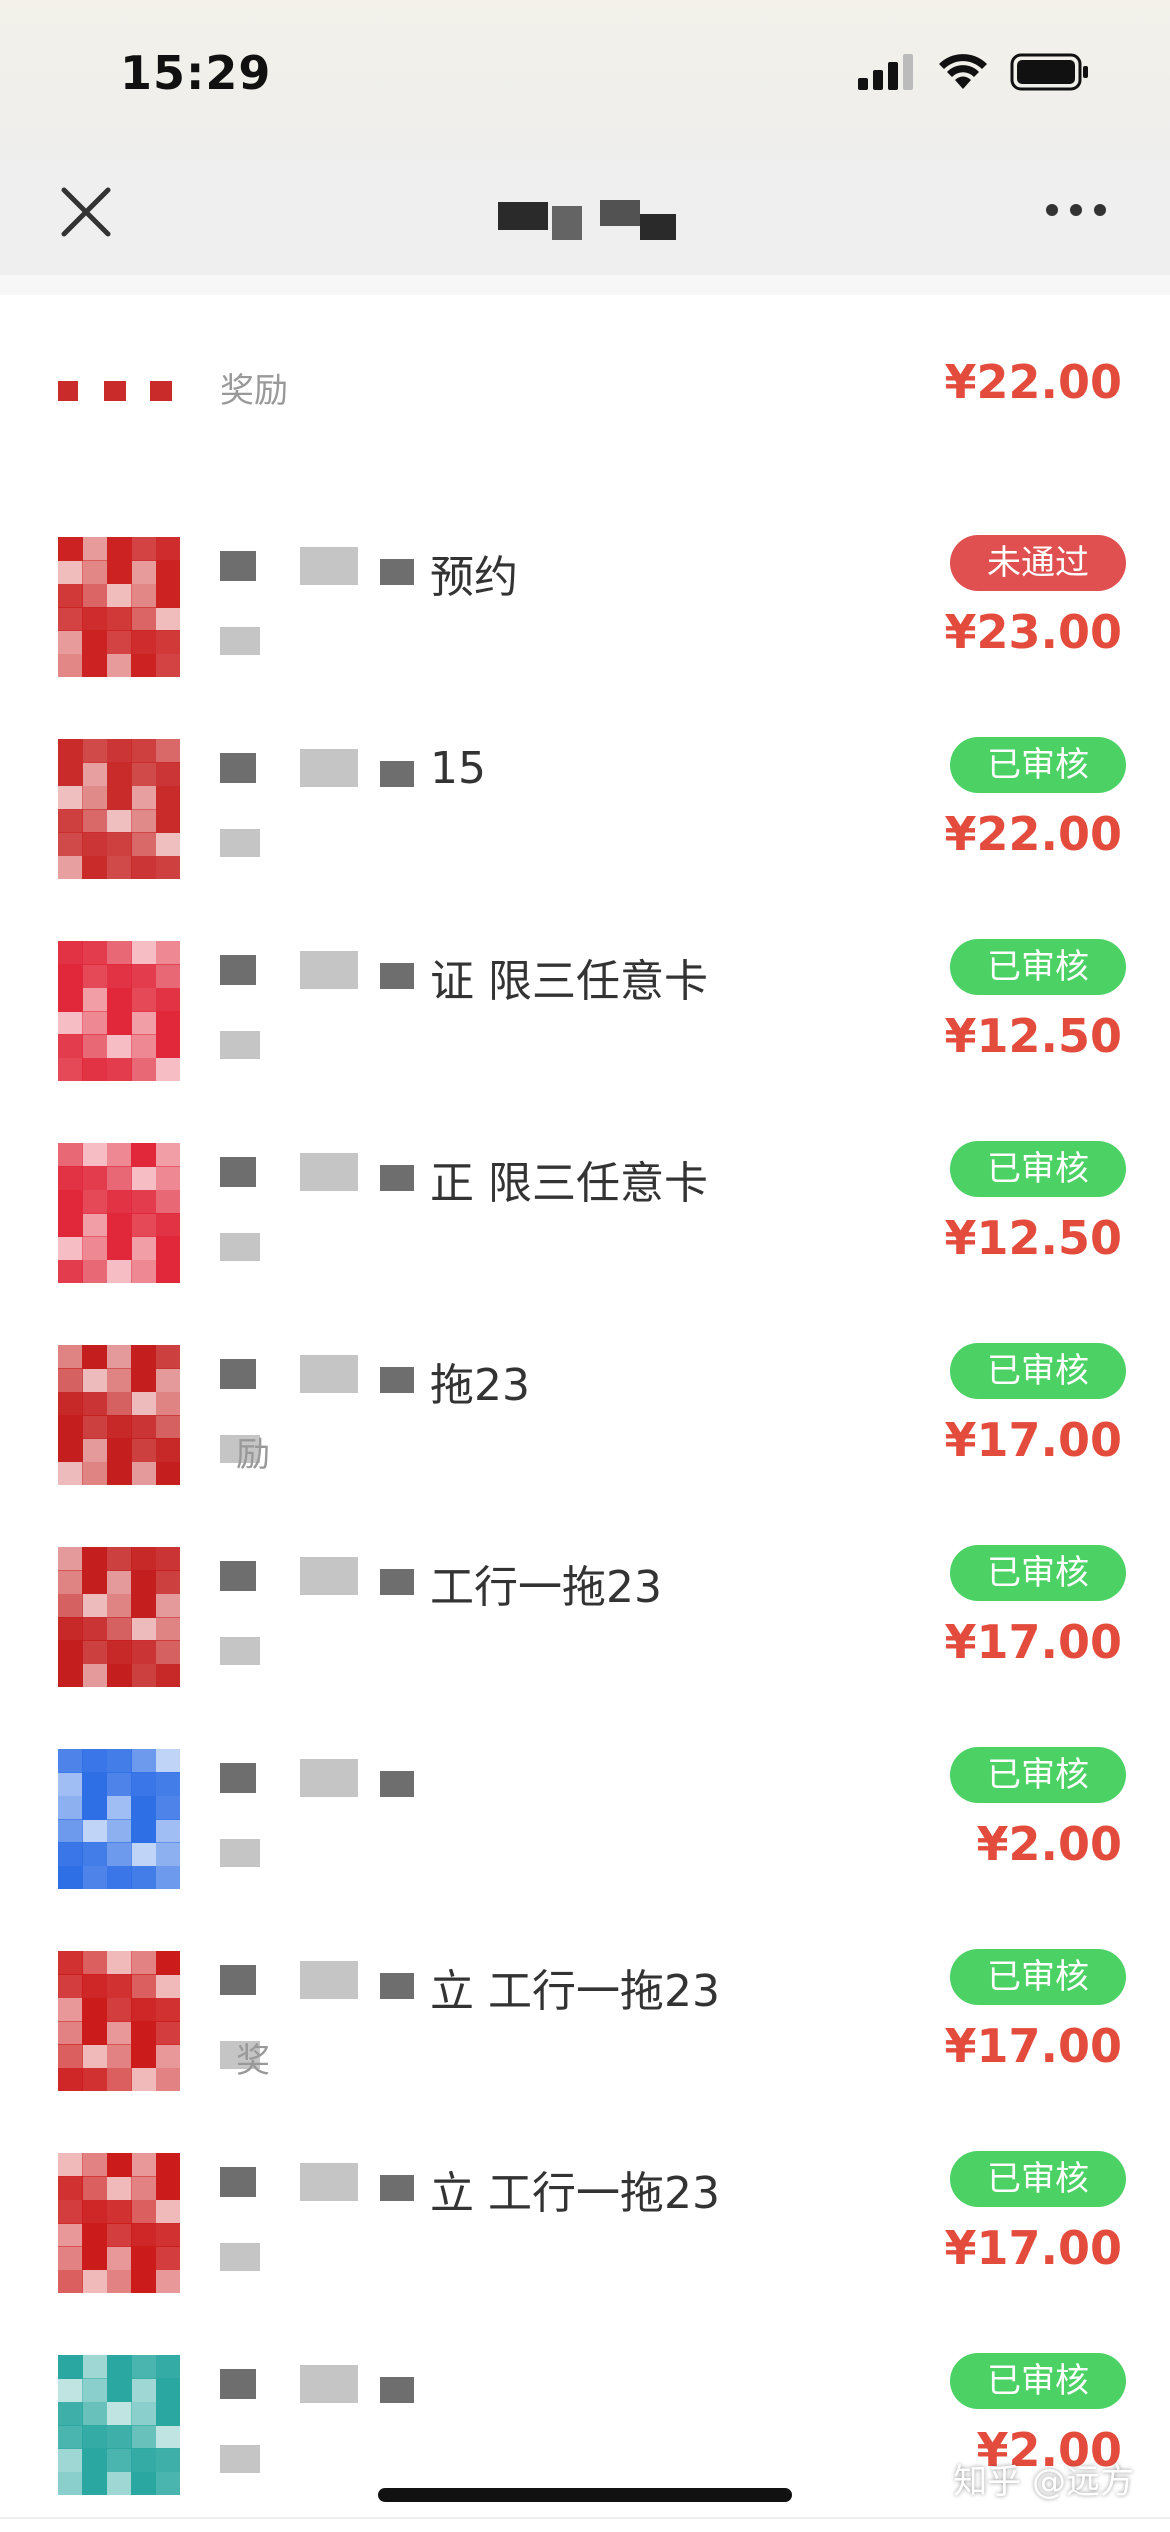 Image resolution: width=1170 pixels, height=2532 pixels. What do you see at coordinates (585, 1811) in the screenshot?
I see `list-item: 已审核 ¥2.00` at bounding box center [585, 1811].